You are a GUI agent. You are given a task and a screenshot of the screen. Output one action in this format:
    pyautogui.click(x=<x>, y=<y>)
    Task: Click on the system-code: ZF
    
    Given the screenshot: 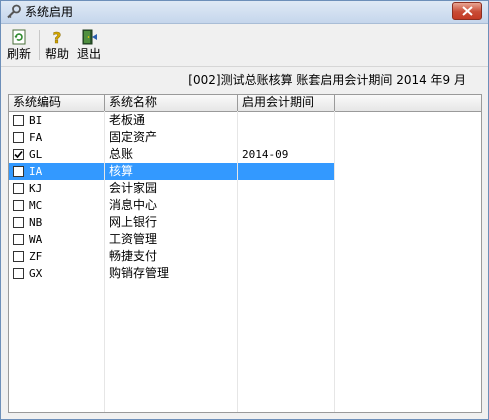 What is the action you would take?
    pyautogui.click(x=36, y=256)
    